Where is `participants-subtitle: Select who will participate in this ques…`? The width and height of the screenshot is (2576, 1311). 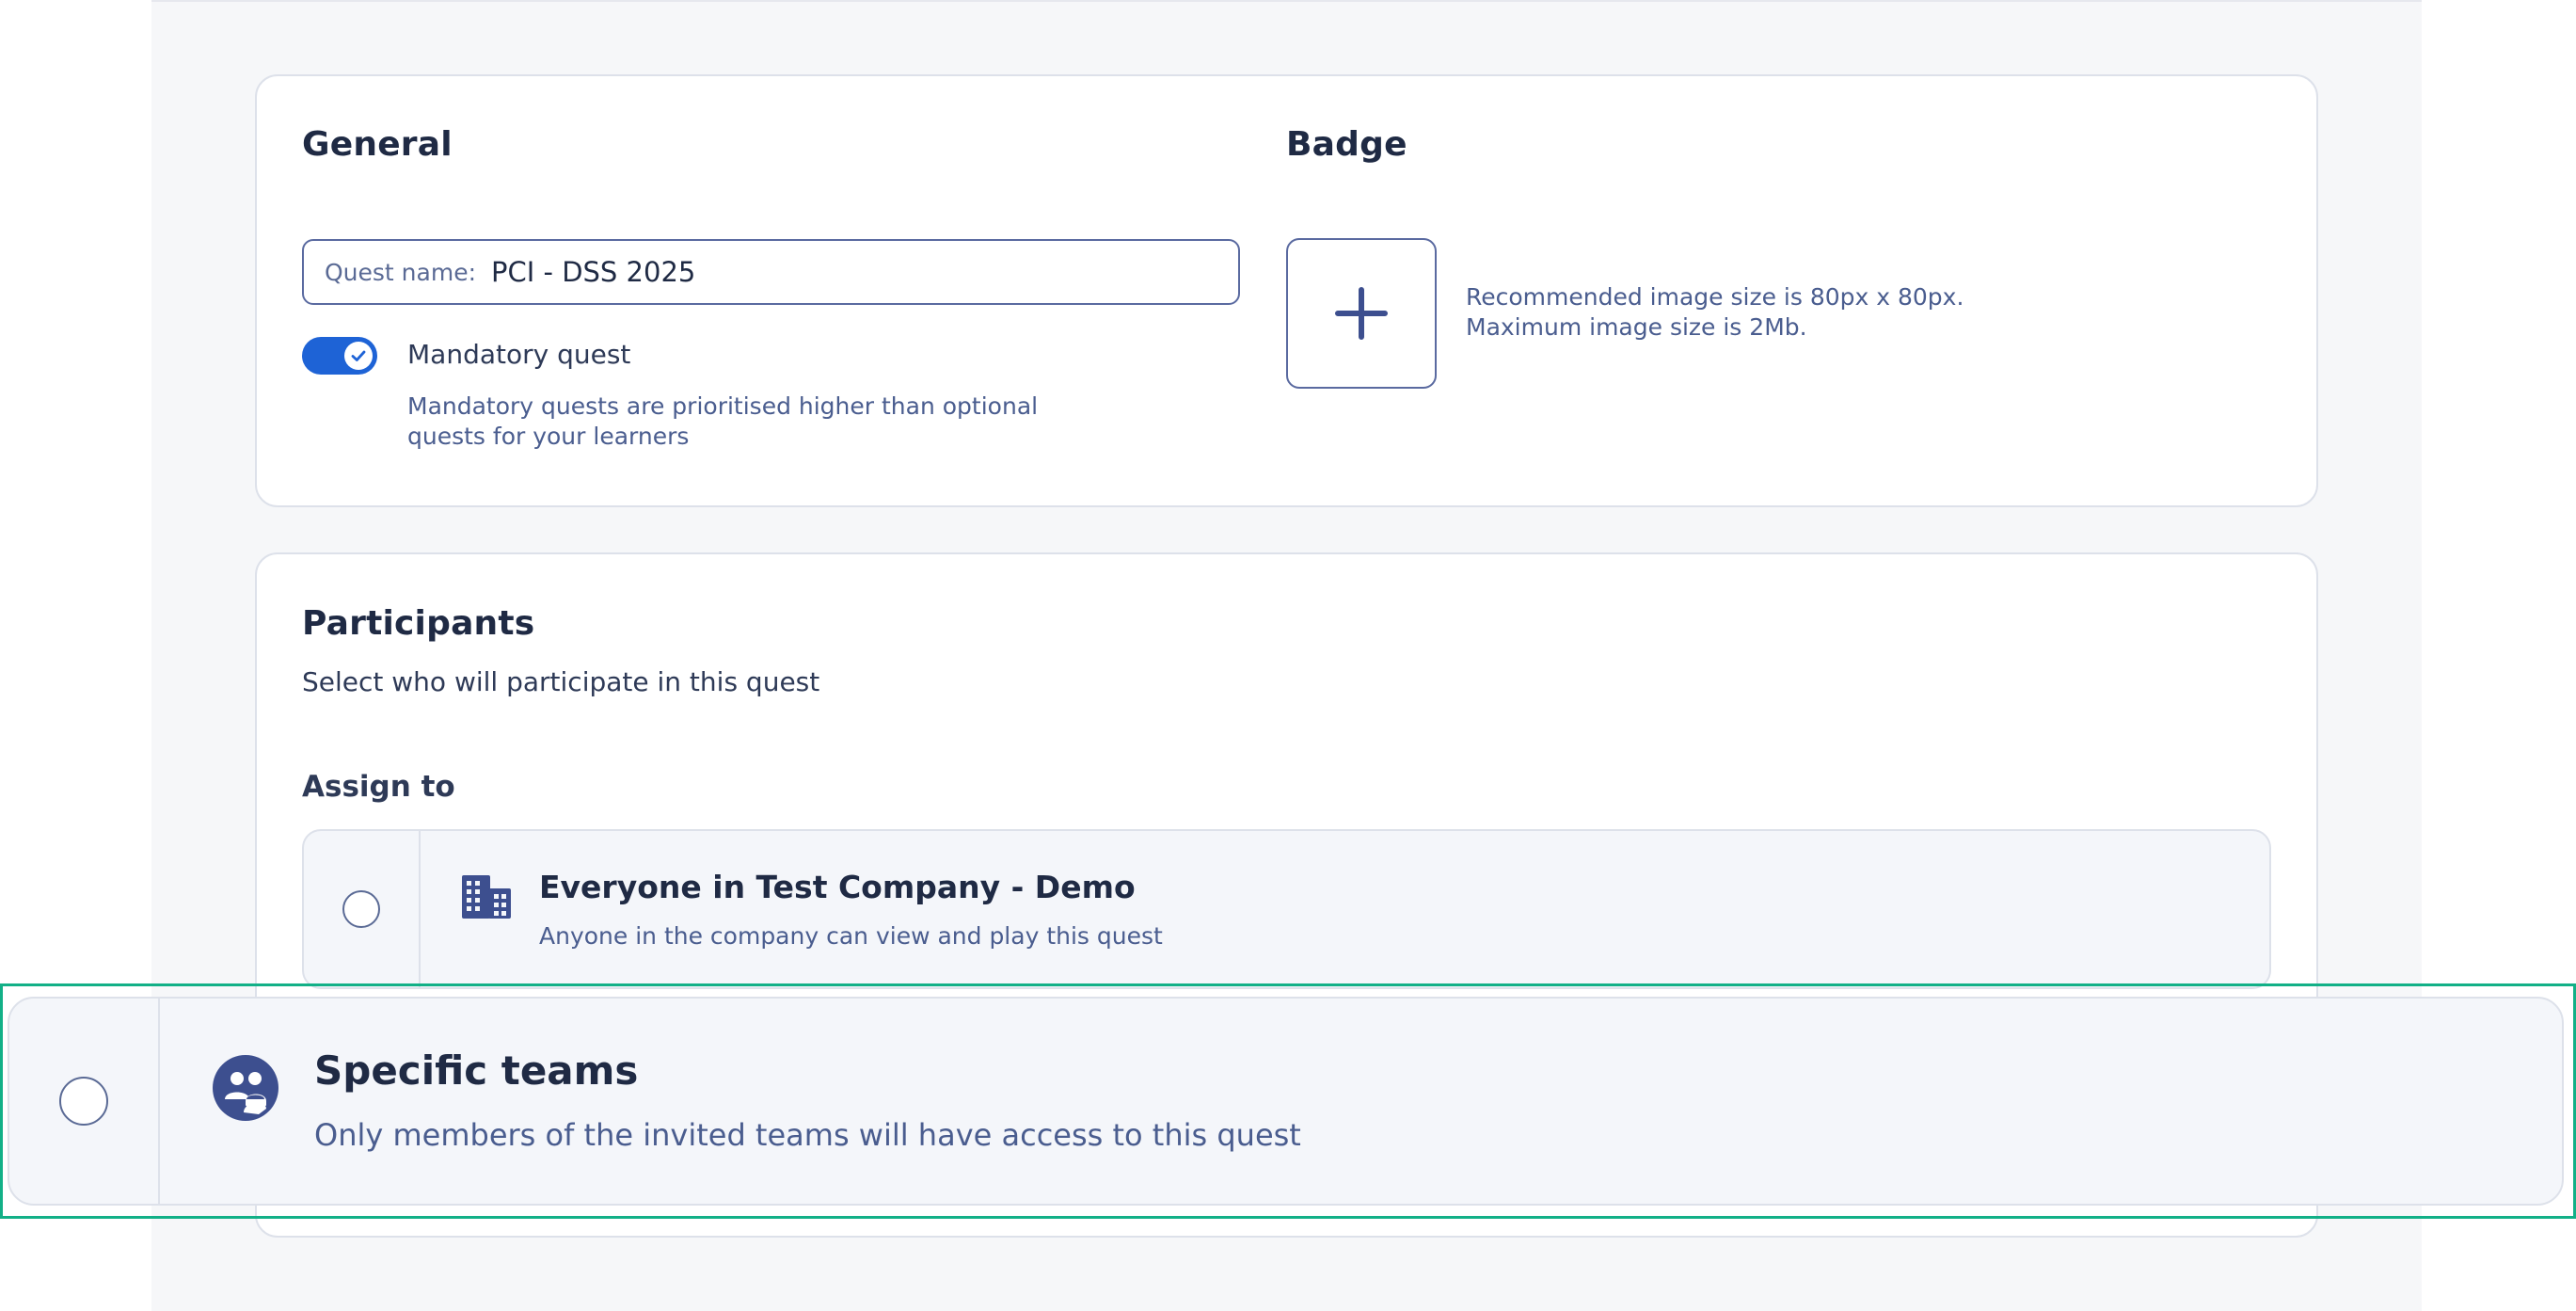
participants-subtitle: Select who will participate in this ques… is located at coordinates (561, 682).